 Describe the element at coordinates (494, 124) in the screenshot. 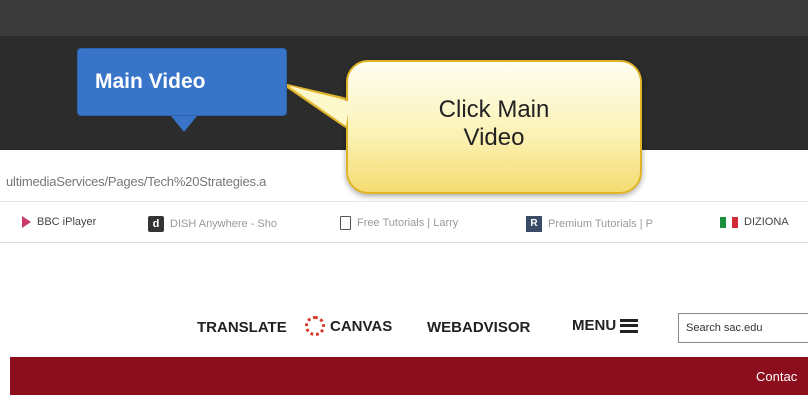

I see `callout-text: Click Main Video` at that location.